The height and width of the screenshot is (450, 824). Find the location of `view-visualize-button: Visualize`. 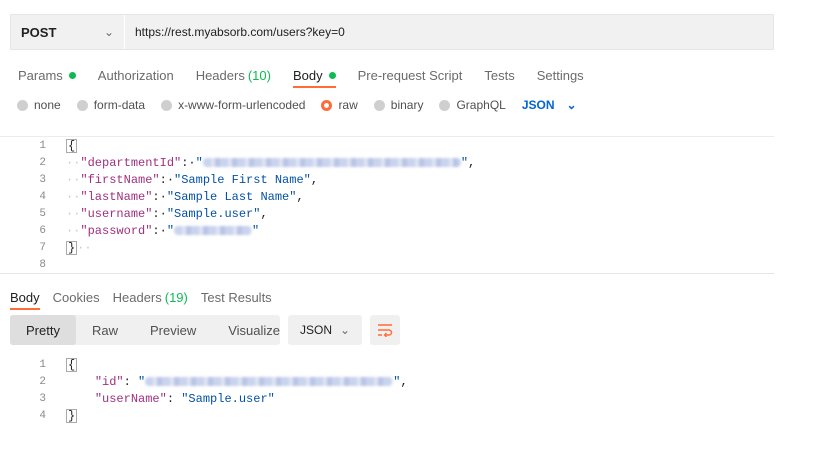

view-visualize-button: Visualize is located at coordinates (254, 330).